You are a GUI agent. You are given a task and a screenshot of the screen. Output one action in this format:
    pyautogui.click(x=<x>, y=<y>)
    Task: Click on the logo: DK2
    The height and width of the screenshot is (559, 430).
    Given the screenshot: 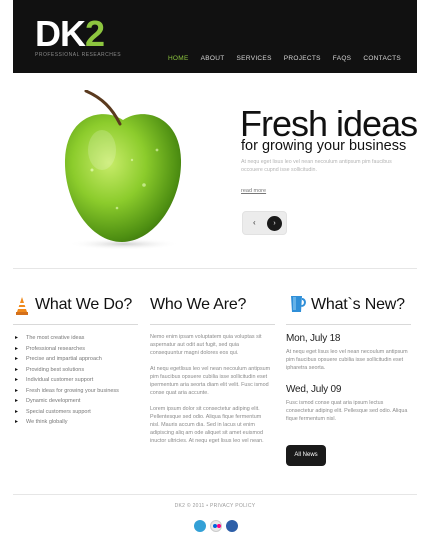 What is the action you would take?
    pyautogui.click(x=70, y=33)
    